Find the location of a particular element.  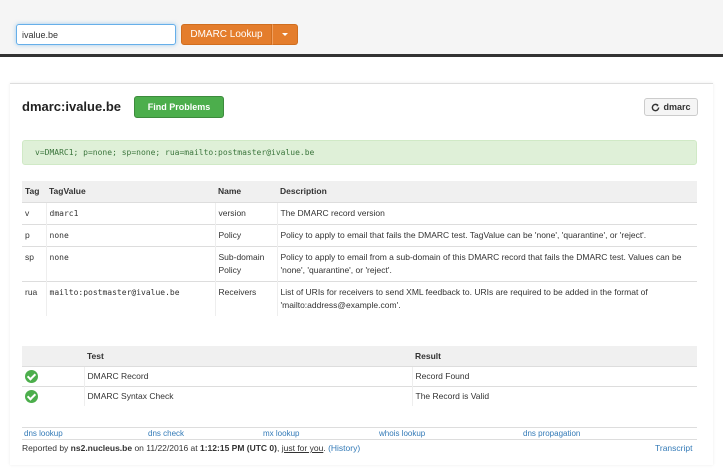

caret-down-icon is located at coordinates (285, 34).